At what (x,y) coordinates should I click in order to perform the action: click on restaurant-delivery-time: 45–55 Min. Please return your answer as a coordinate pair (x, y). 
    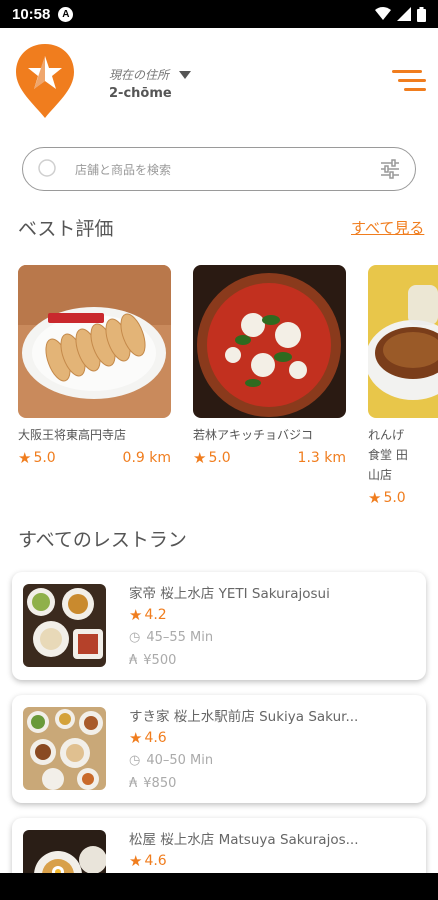
    Looking at the image, I should click on (180, 637).